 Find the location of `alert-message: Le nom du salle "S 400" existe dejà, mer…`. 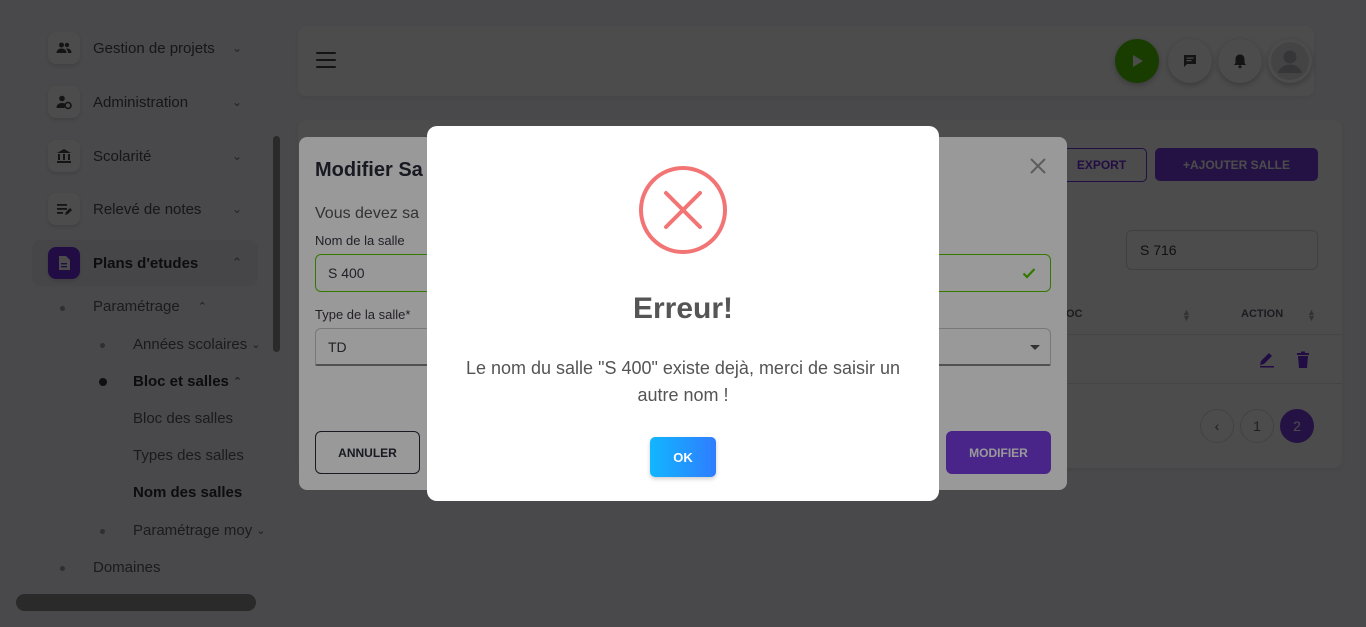

alert-message: Le nom du salle "S 400" existe dejà, mer… is located at coordinates (682, 381).